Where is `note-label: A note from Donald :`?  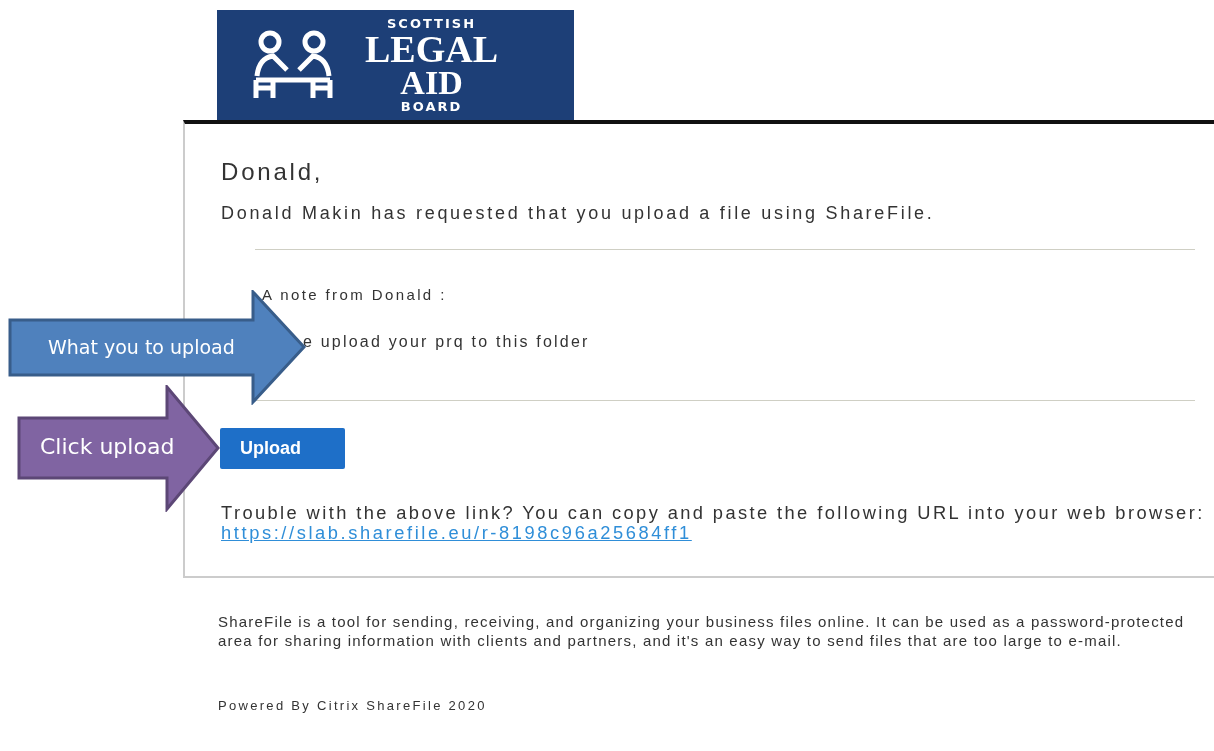 note-label: A note from Donald : is located at coordinates (355, 294).